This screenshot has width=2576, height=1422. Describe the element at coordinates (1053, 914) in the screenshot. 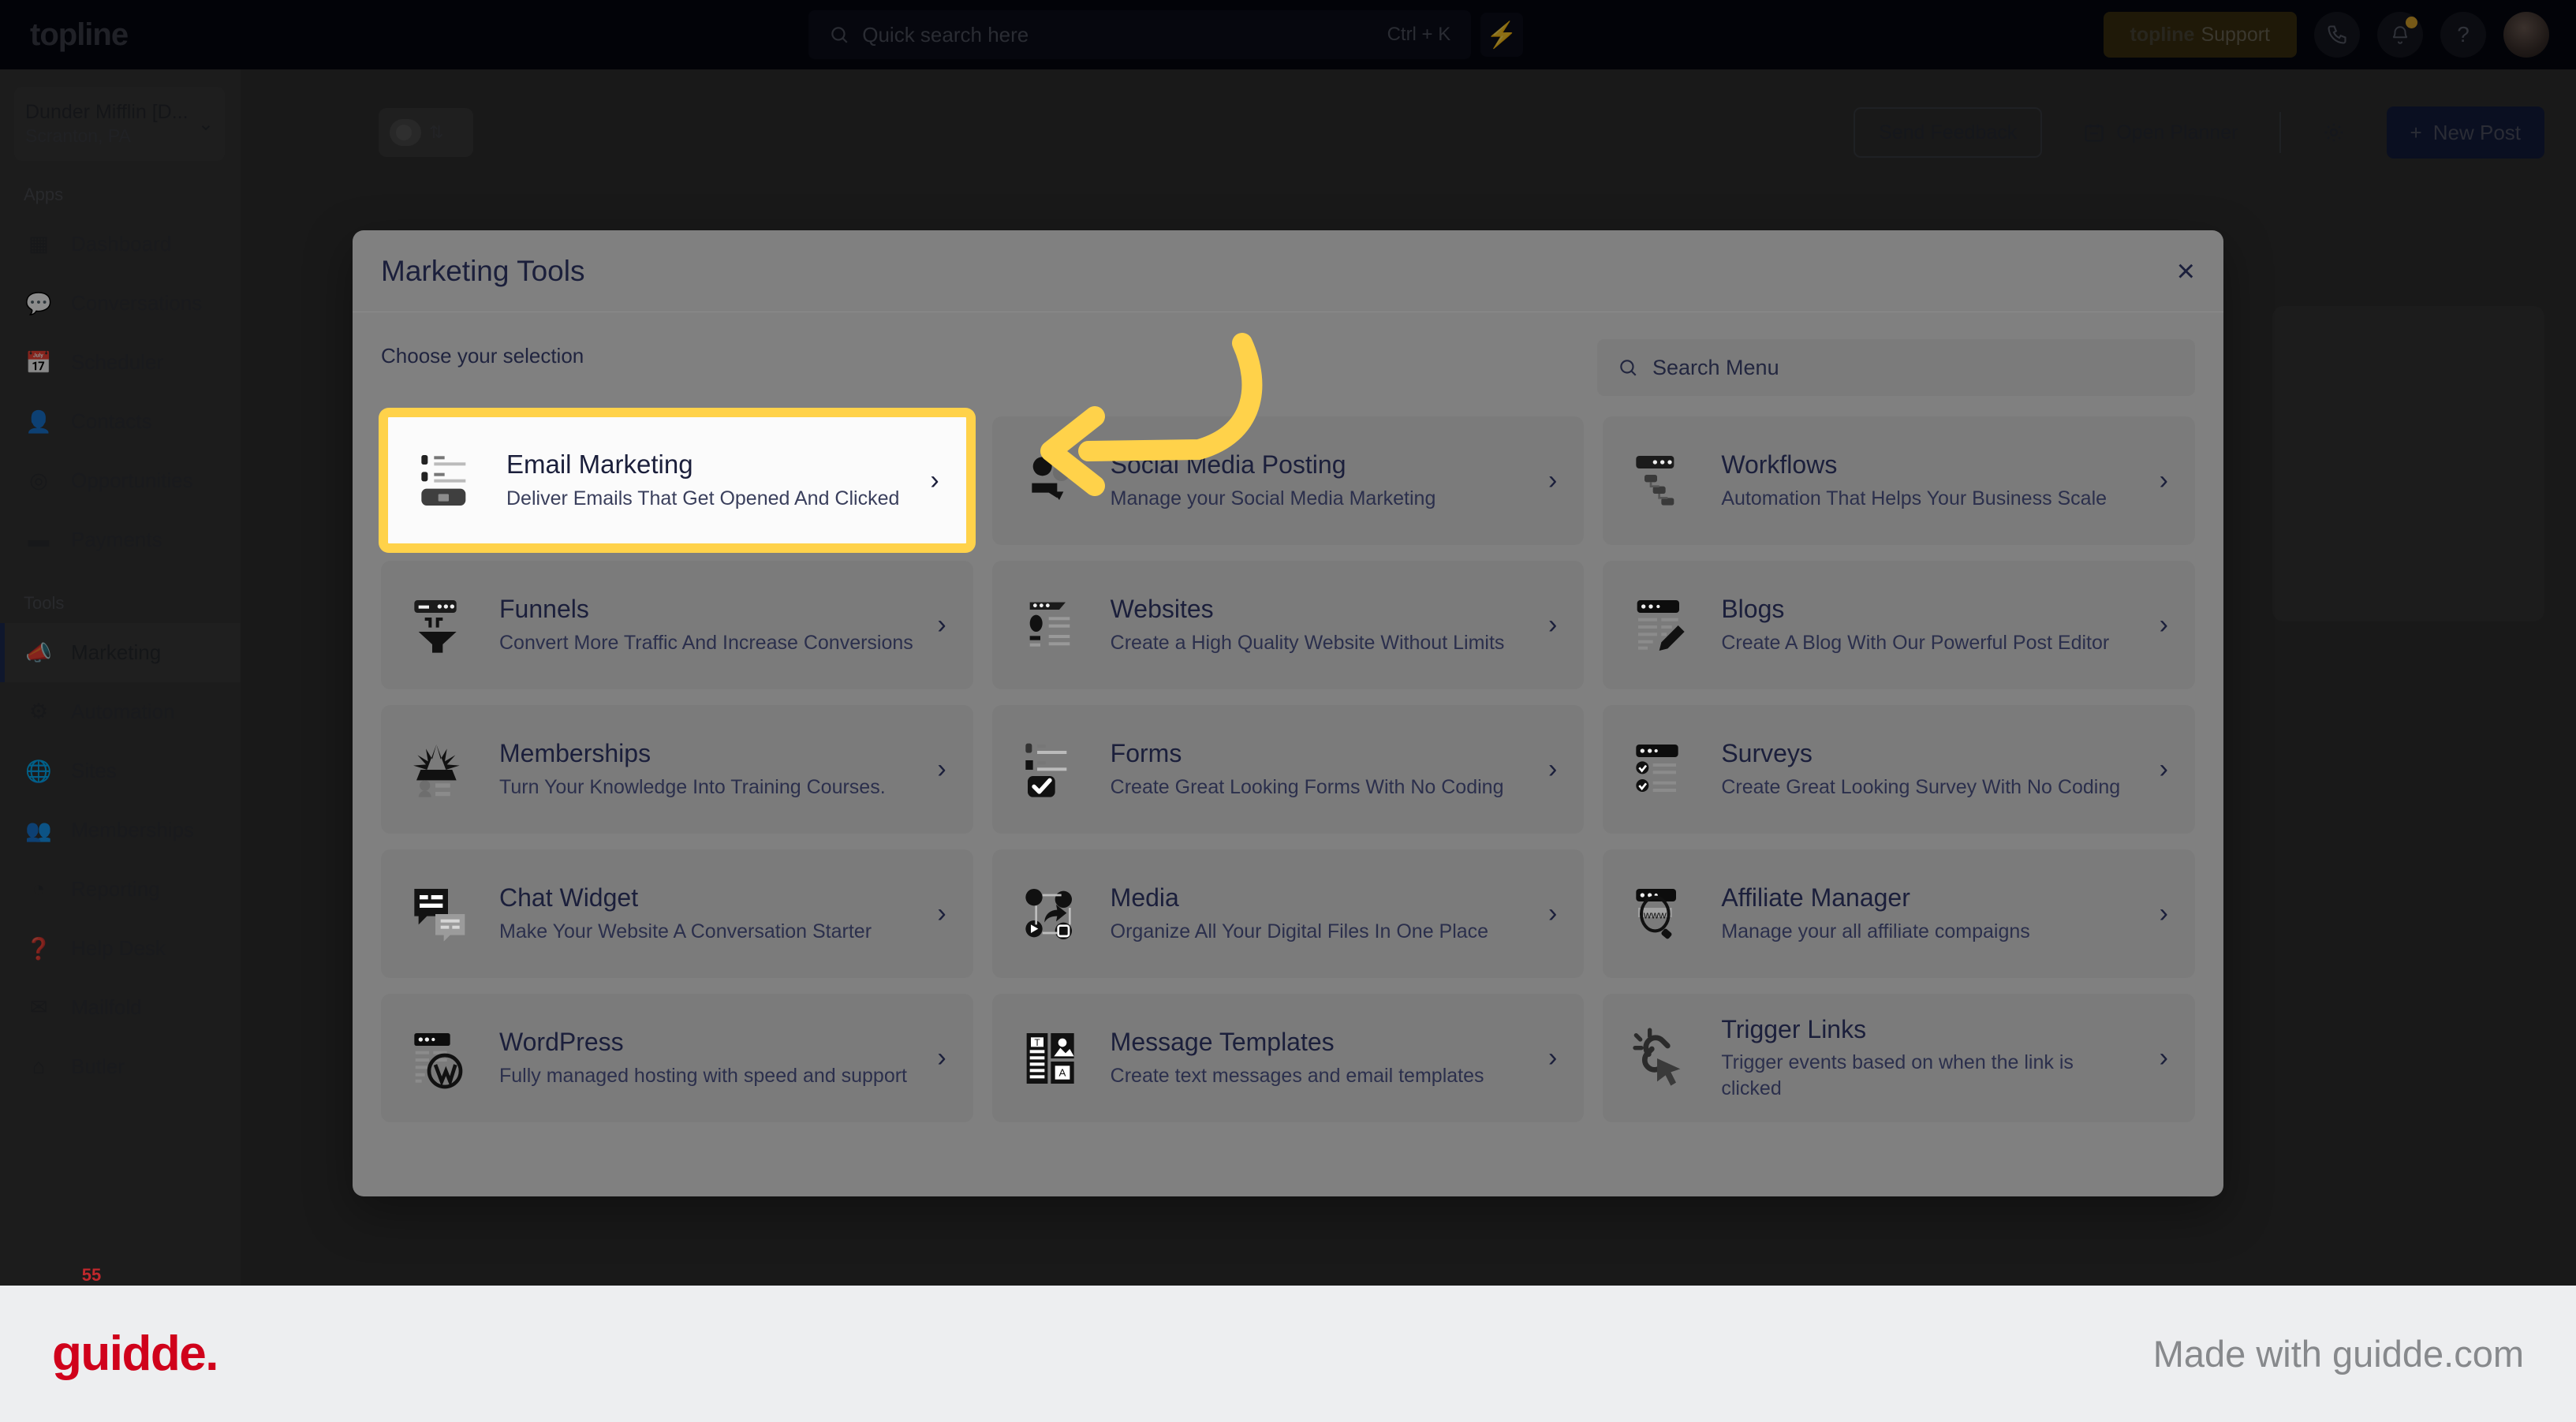

I see `media-share-icon` at that location.